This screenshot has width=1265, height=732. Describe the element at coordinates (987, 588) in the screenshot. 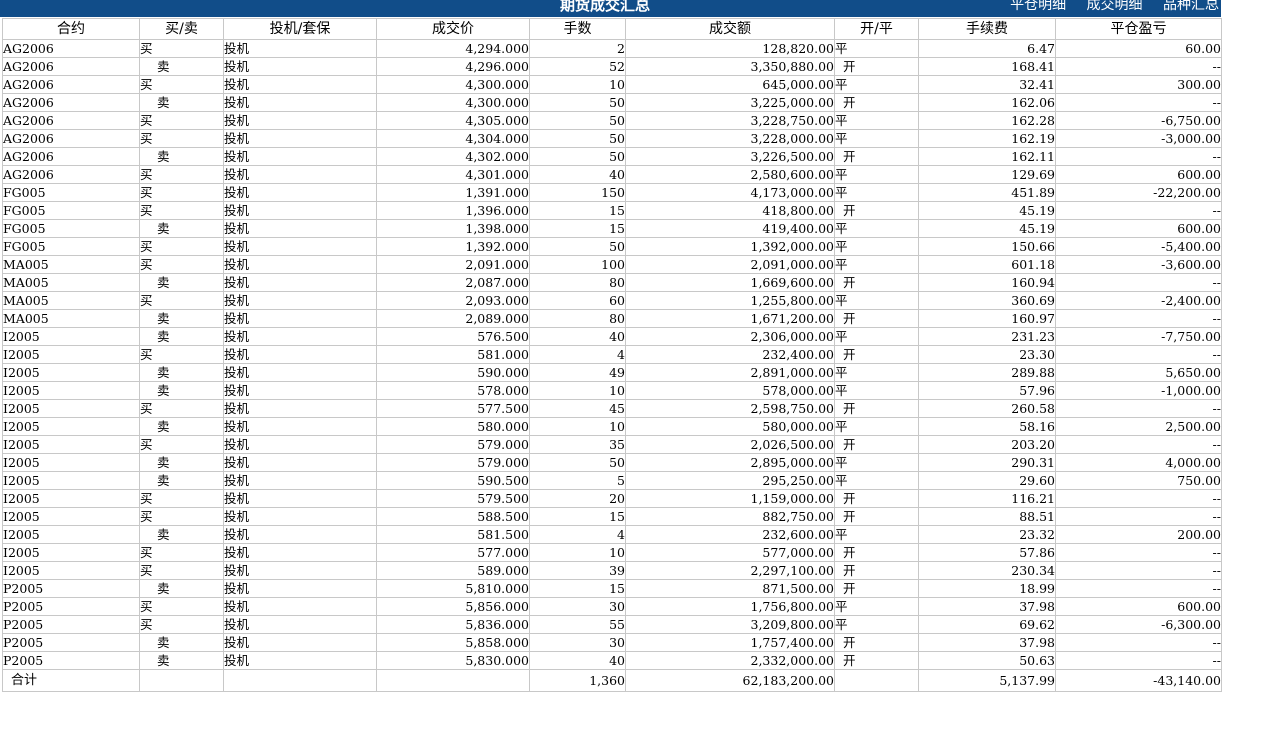

I see `cell-fee: 18.99` at that location.